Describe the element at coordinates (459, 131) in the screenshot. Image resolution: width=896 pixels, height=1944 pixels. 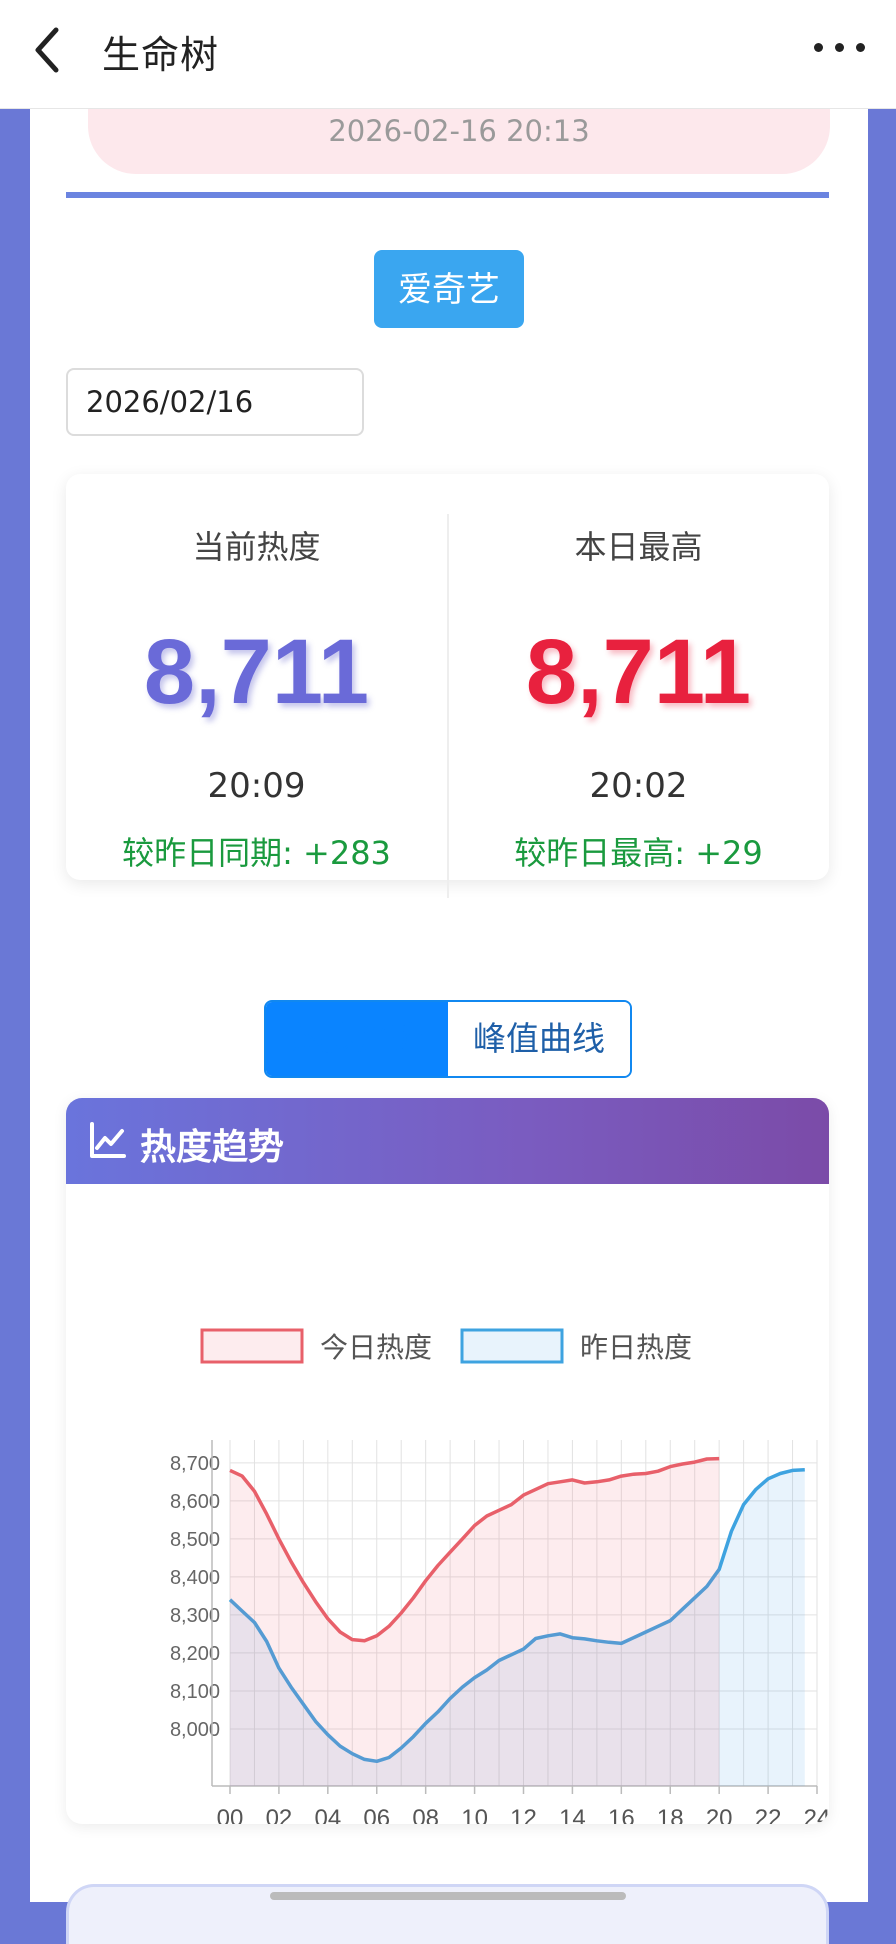
I see `update-time: 2026-02-16 20:13` at that location.